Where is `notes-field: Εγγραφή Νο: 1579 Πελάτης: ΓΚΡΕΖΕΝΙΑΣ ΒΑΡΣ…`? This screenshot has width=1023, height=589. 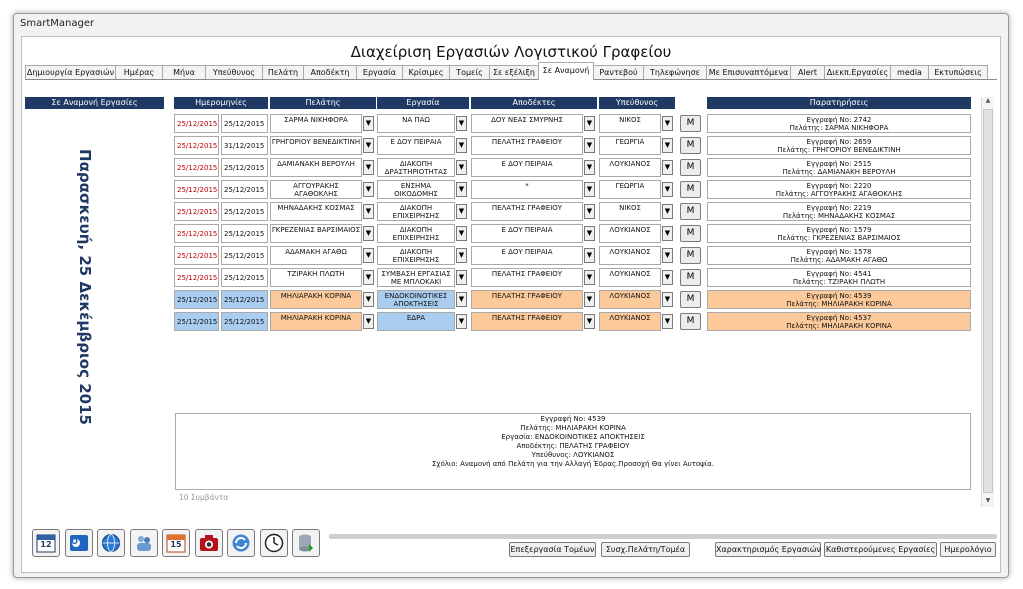
notes-field: Εγγραφή Νο: 1579 Πελάτης: ΓΚΡΕΖΕΝΙΑΣ ΒΑΡΣ… is located at coordinates (839, 233).